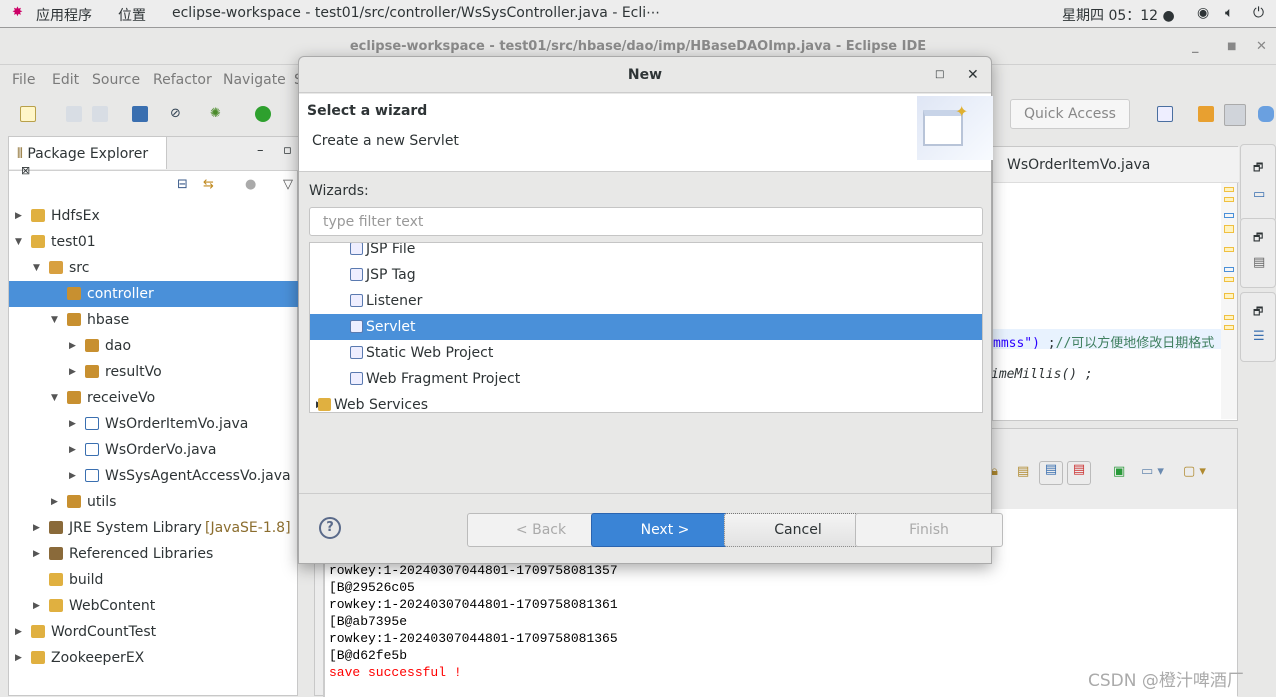 This screenshot has width=1276, height=697. What do you see at coordinates (1203, 13) in the screenshot?
I see `network-icon: ◉` at bounding box center [1203, 13].